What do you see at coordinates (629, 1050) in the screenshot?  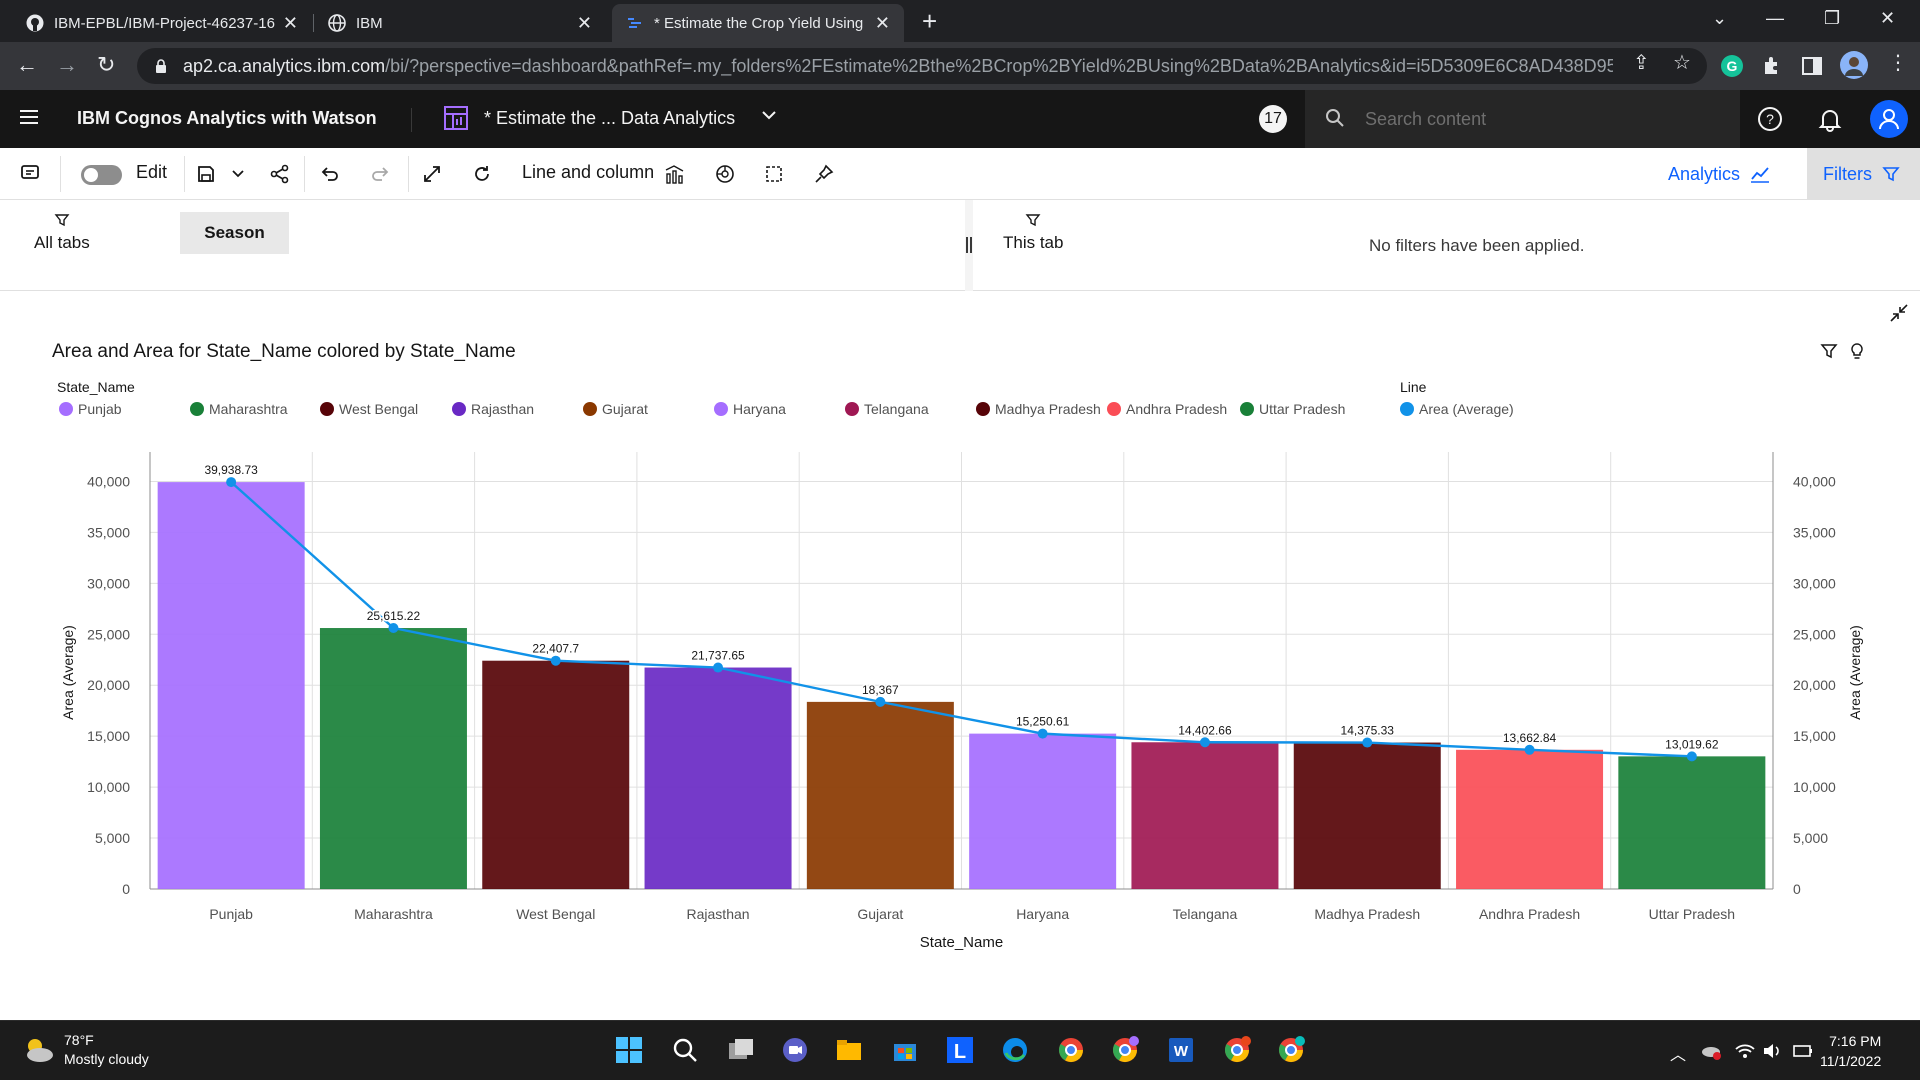 I see `windows-start-icon` at bounding box center [629, 1050].